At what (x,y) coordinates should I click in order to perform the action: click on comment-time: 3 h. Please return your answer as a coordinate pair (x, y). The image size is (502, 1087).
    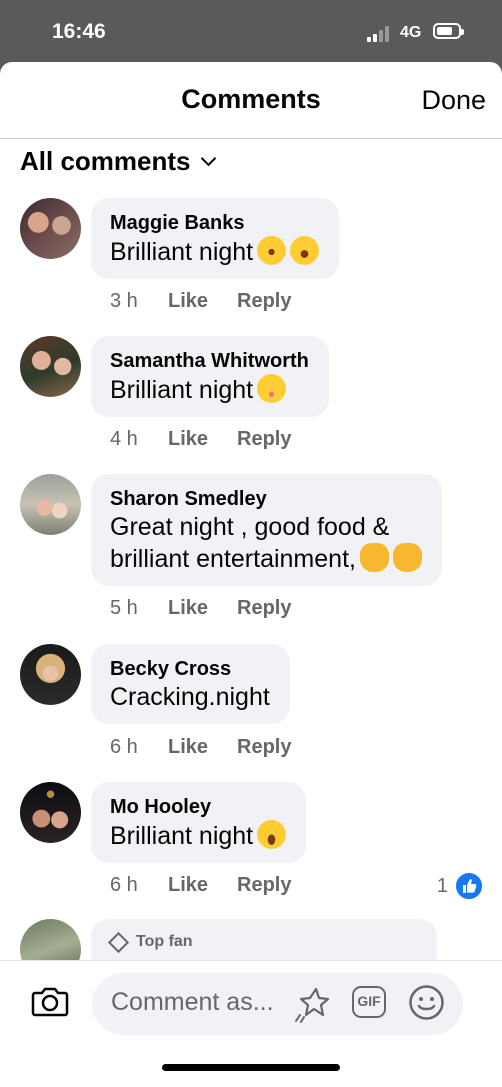
    Looking at the image, I should click on (124, 301).